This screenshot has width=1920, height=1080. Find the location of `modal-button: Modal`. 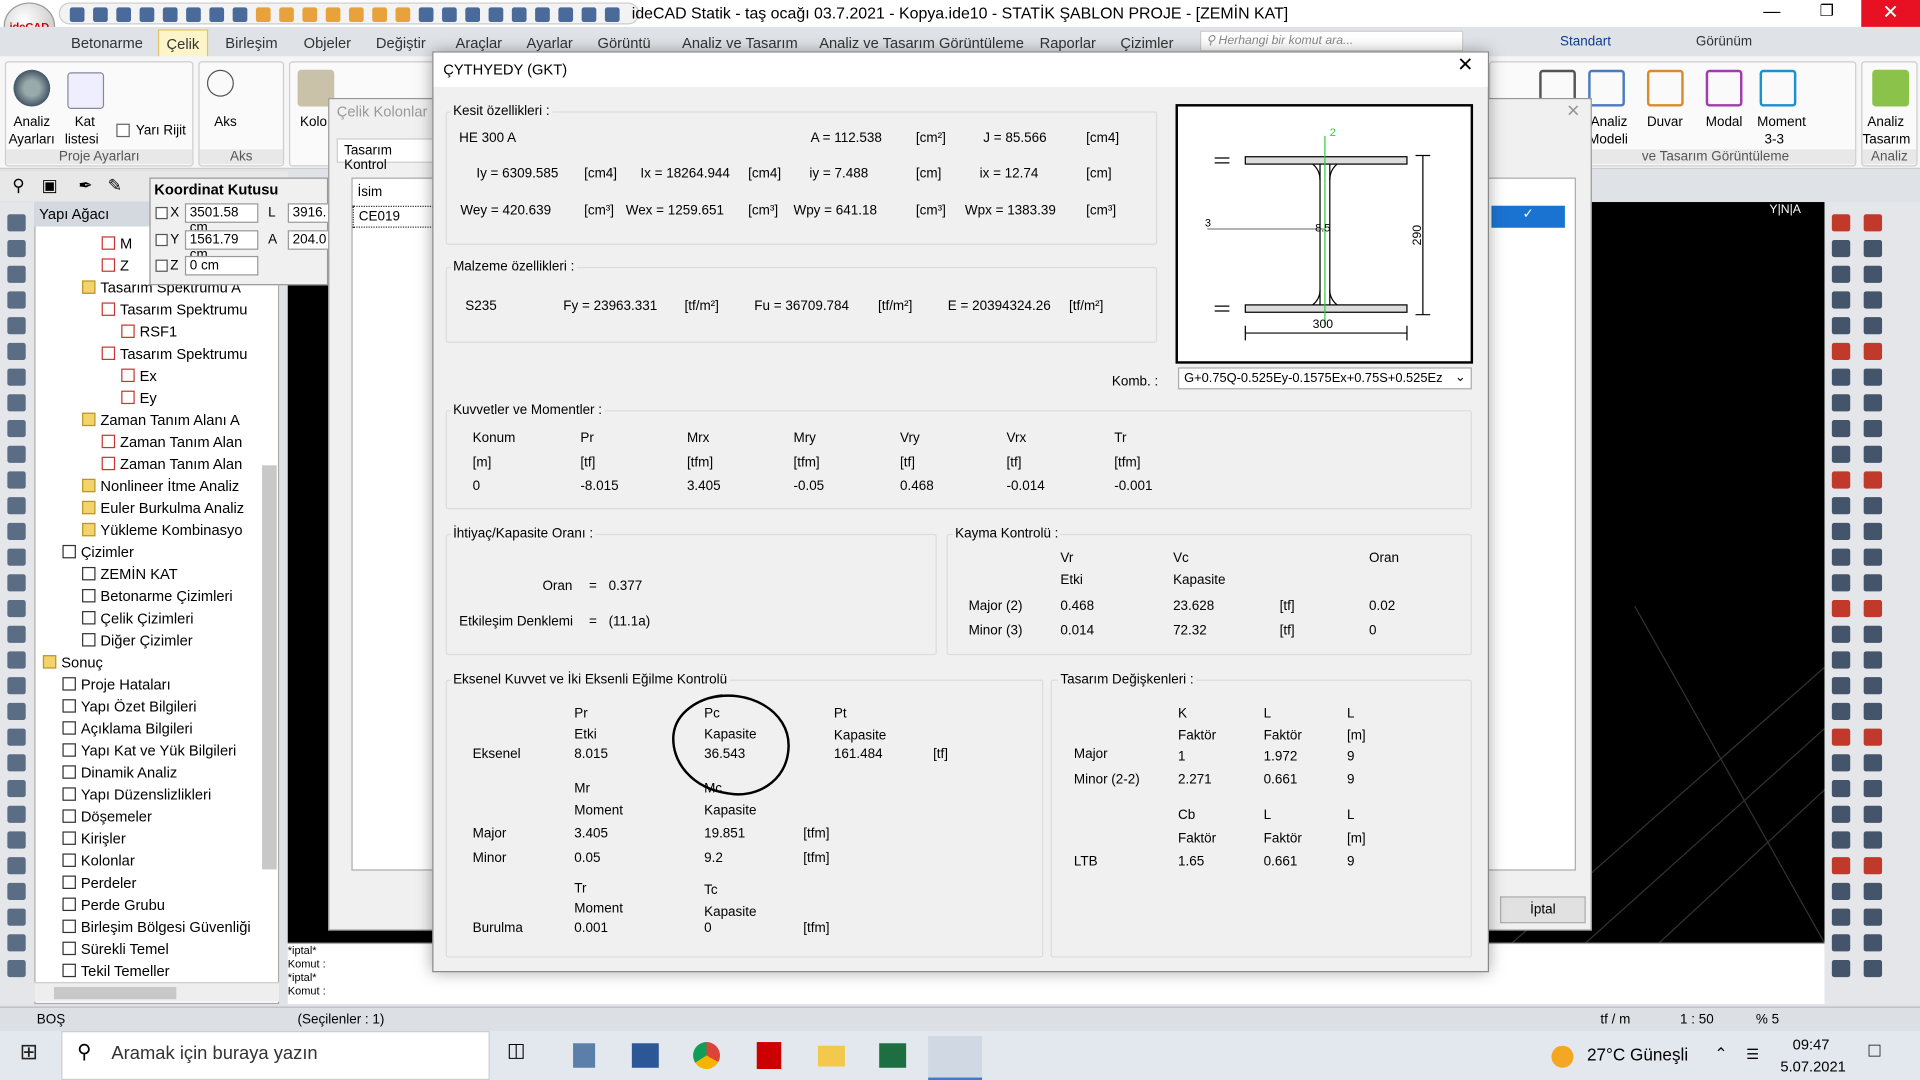

modal-button: Modal is located at coordinates (1724, 122).